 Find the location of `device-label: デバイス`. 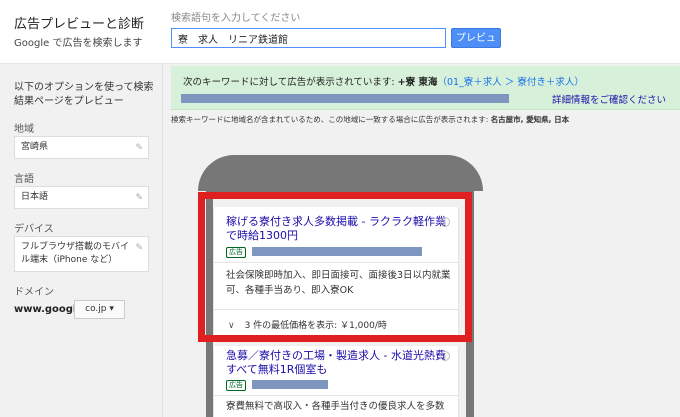

device-label: デバイス is located at coordinates (34, 229).